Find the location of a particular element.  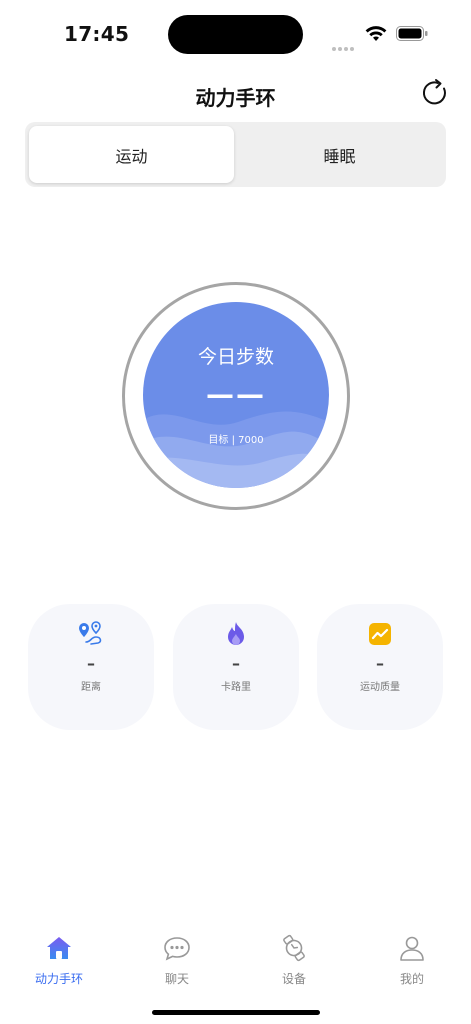

calorie-value: – is located at coordinates (236, 663).